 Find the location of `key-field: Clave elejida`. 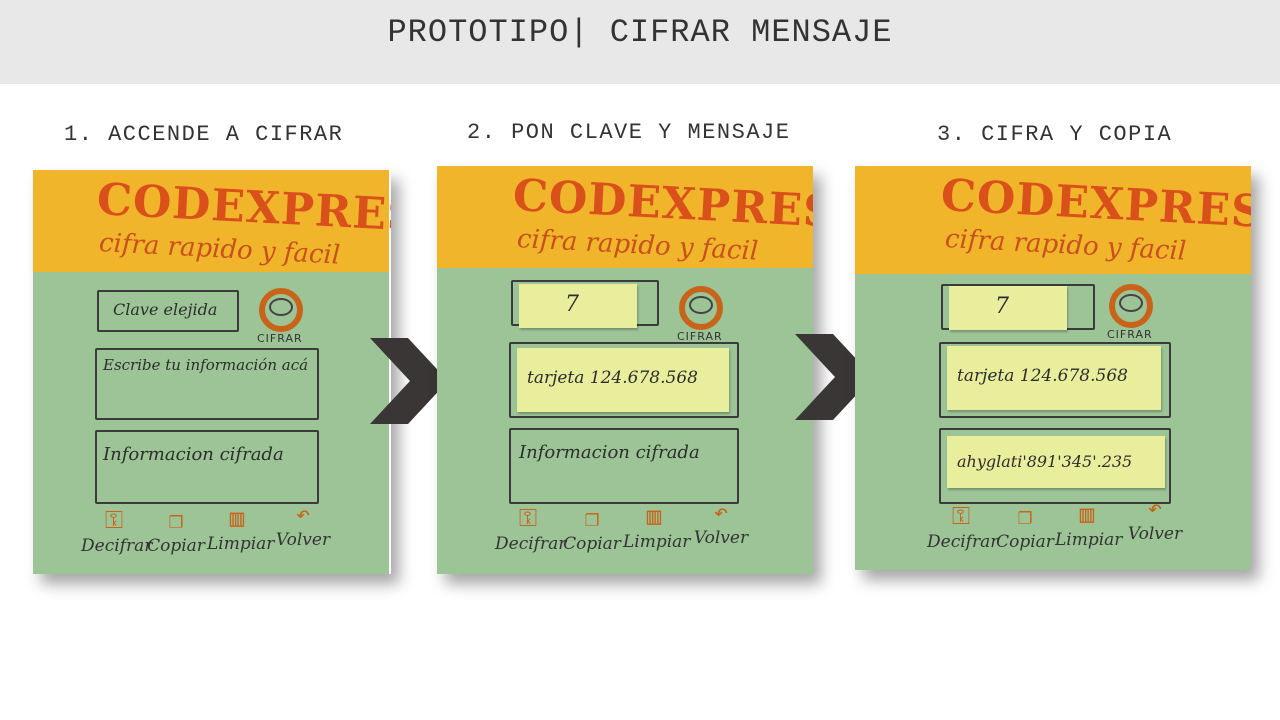

key-field: Clave elejida is located at coordinates (168, 311).